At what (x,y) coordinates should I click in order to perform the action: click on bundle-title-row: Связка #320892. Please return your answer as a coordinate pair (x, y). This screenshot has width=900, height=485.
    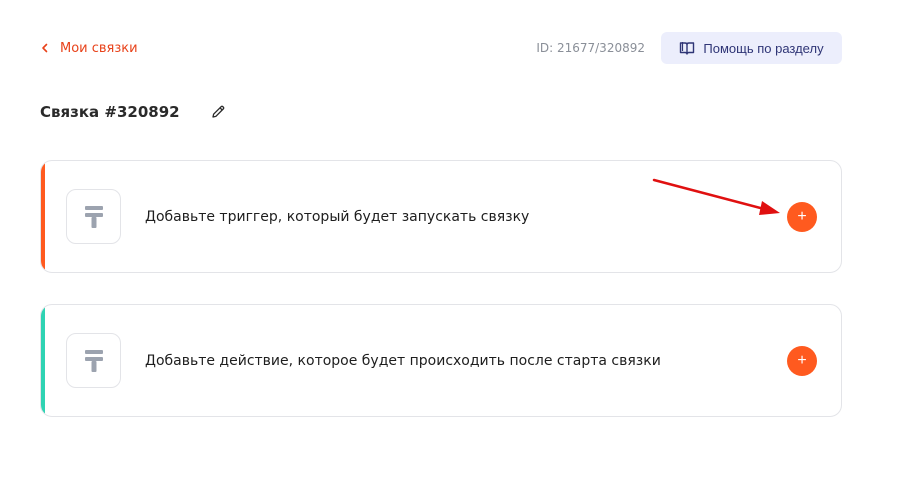
    Looking at the image, I should click on (134, 112).